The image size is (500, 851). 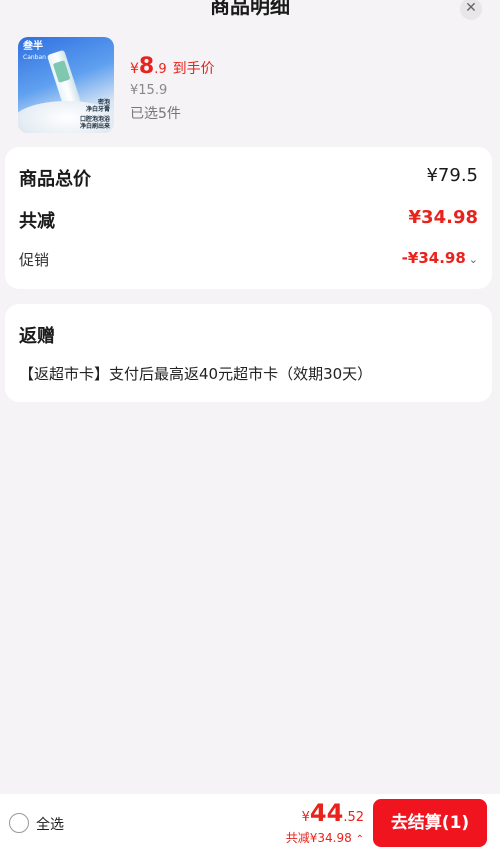 What do you see at coordinates (248, 177) in the screenshot?
I see `total-row: 商品总价 ¥79.5` at bounding box center [248, 177].